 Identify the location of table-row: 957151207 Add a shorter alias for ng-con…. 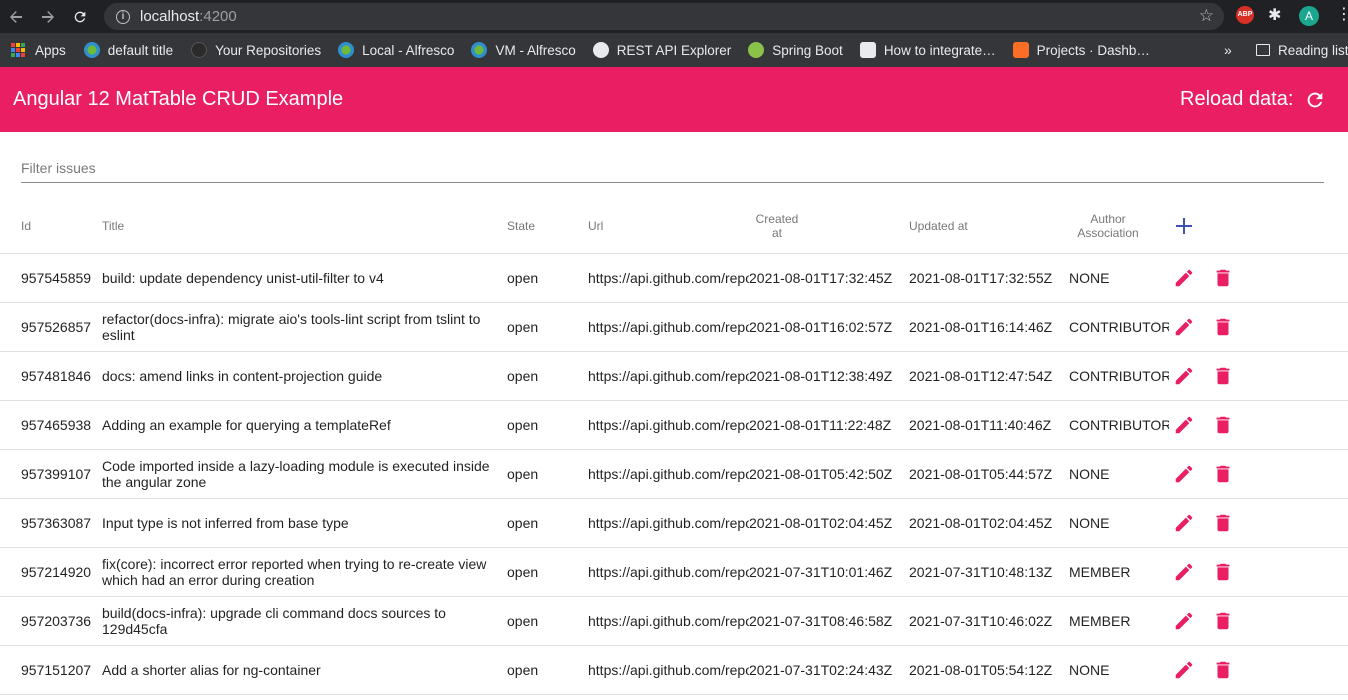
(674, 670).